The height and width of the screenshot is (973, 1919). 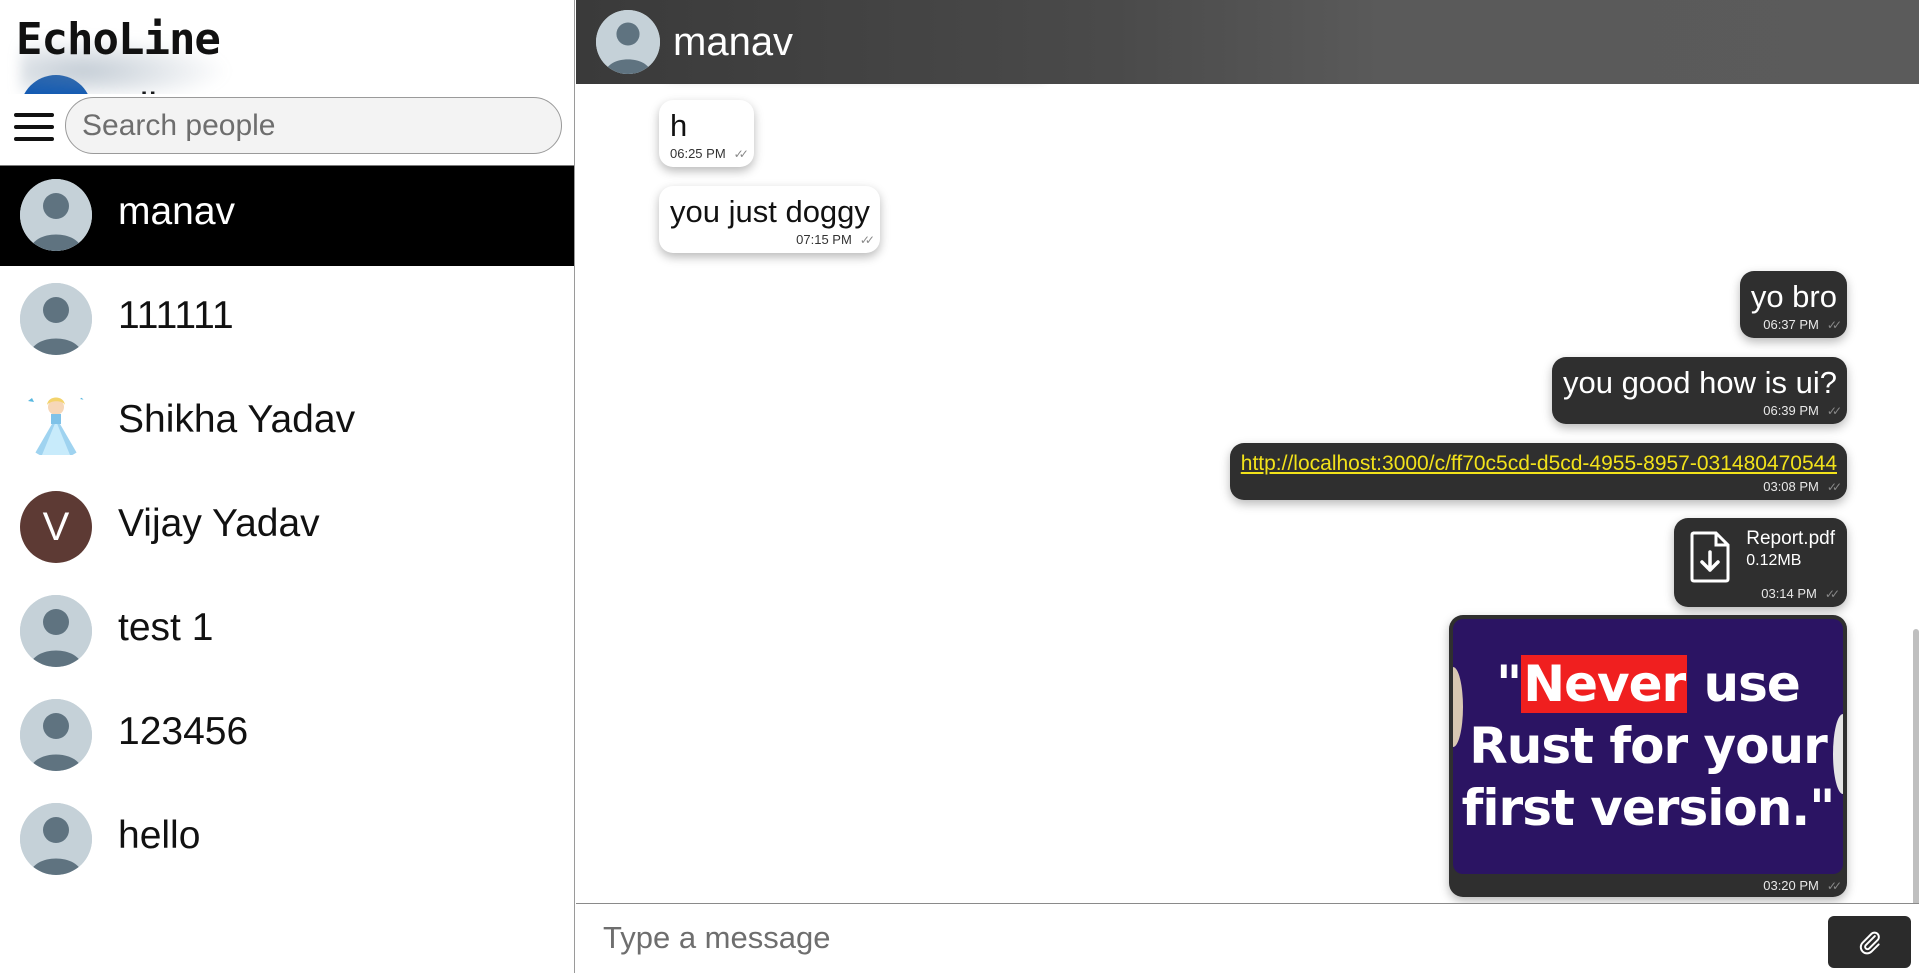 I want to click on file-message-bubble: Report.pdf 0.12MB 03:14 PM ✓✓, so click(x=1760, y=562).